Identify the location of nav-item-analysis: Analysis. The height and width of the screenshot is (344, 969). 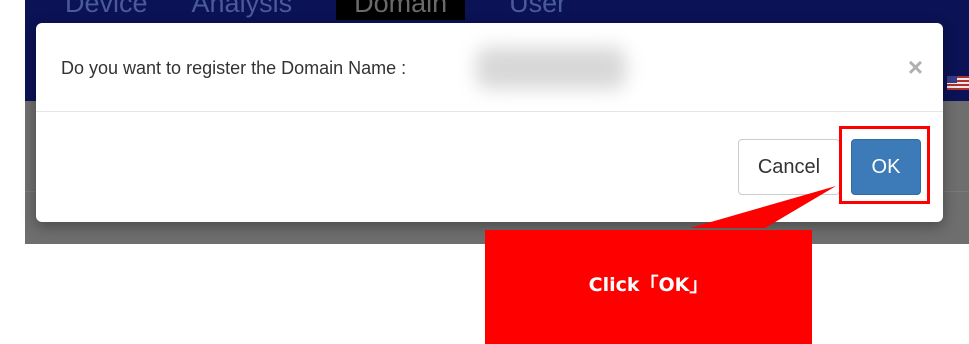
(242, 10).